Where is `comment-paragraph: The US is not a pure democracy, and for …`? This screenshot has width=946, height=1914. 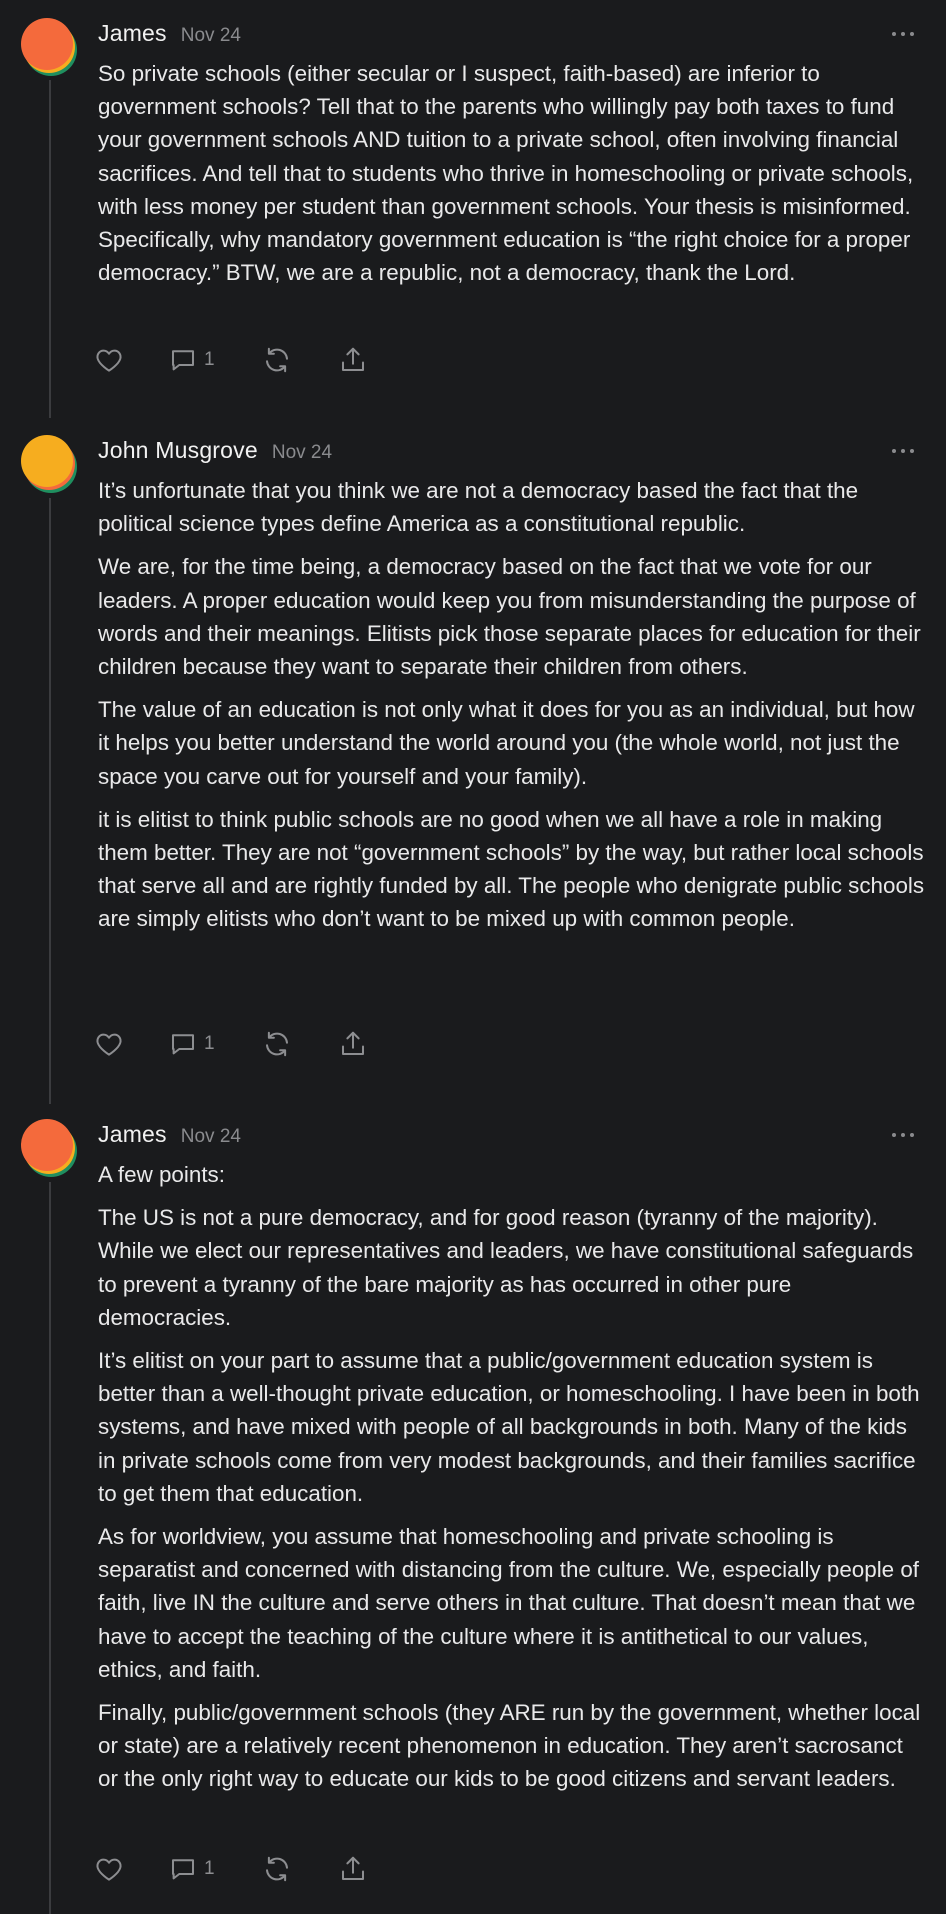
comment-paragraph: The US is not a pure democracy, and for … is located at coordinates (506, 1267).